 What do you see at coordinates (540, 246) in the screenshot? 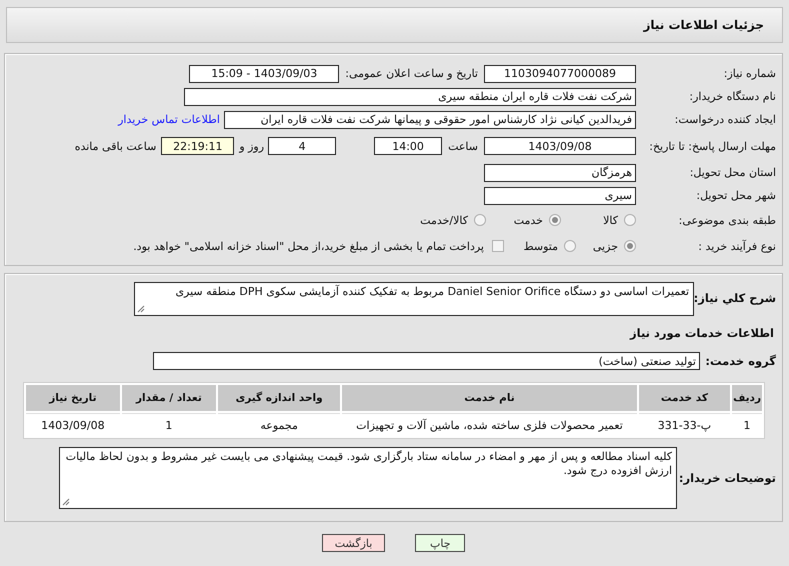
I see `option-label: متوسط` at bounding box center [540, 246].